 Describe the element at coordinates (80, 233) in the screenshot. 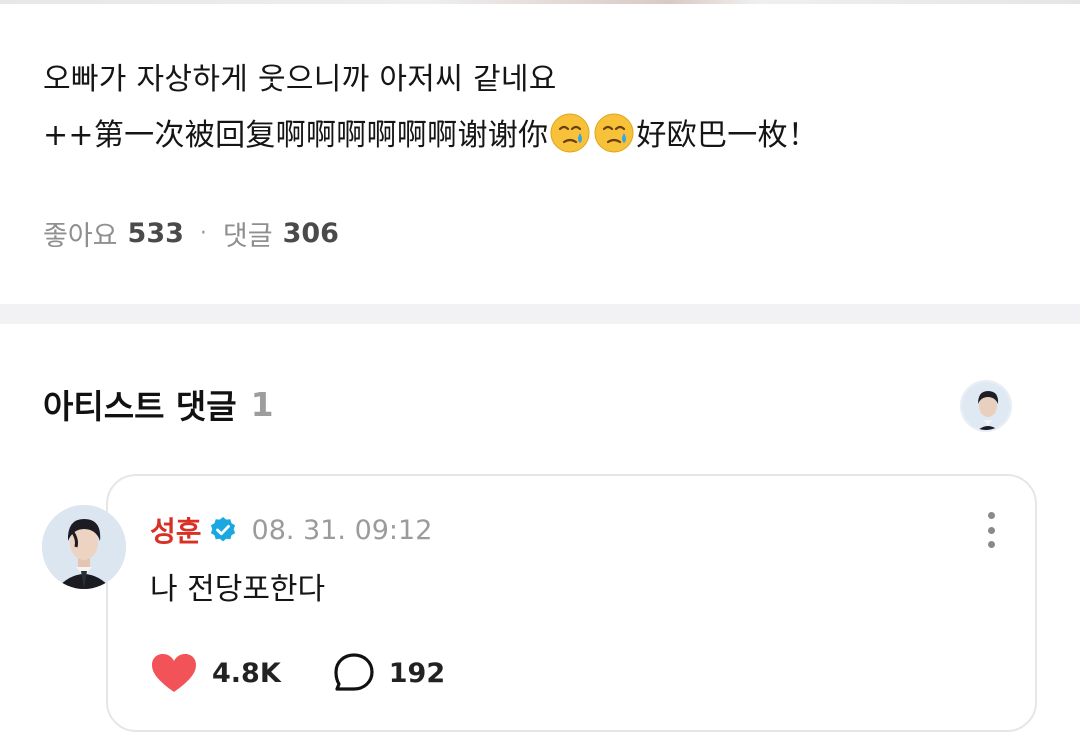

I see `likes-label: 좋아요` at that location.